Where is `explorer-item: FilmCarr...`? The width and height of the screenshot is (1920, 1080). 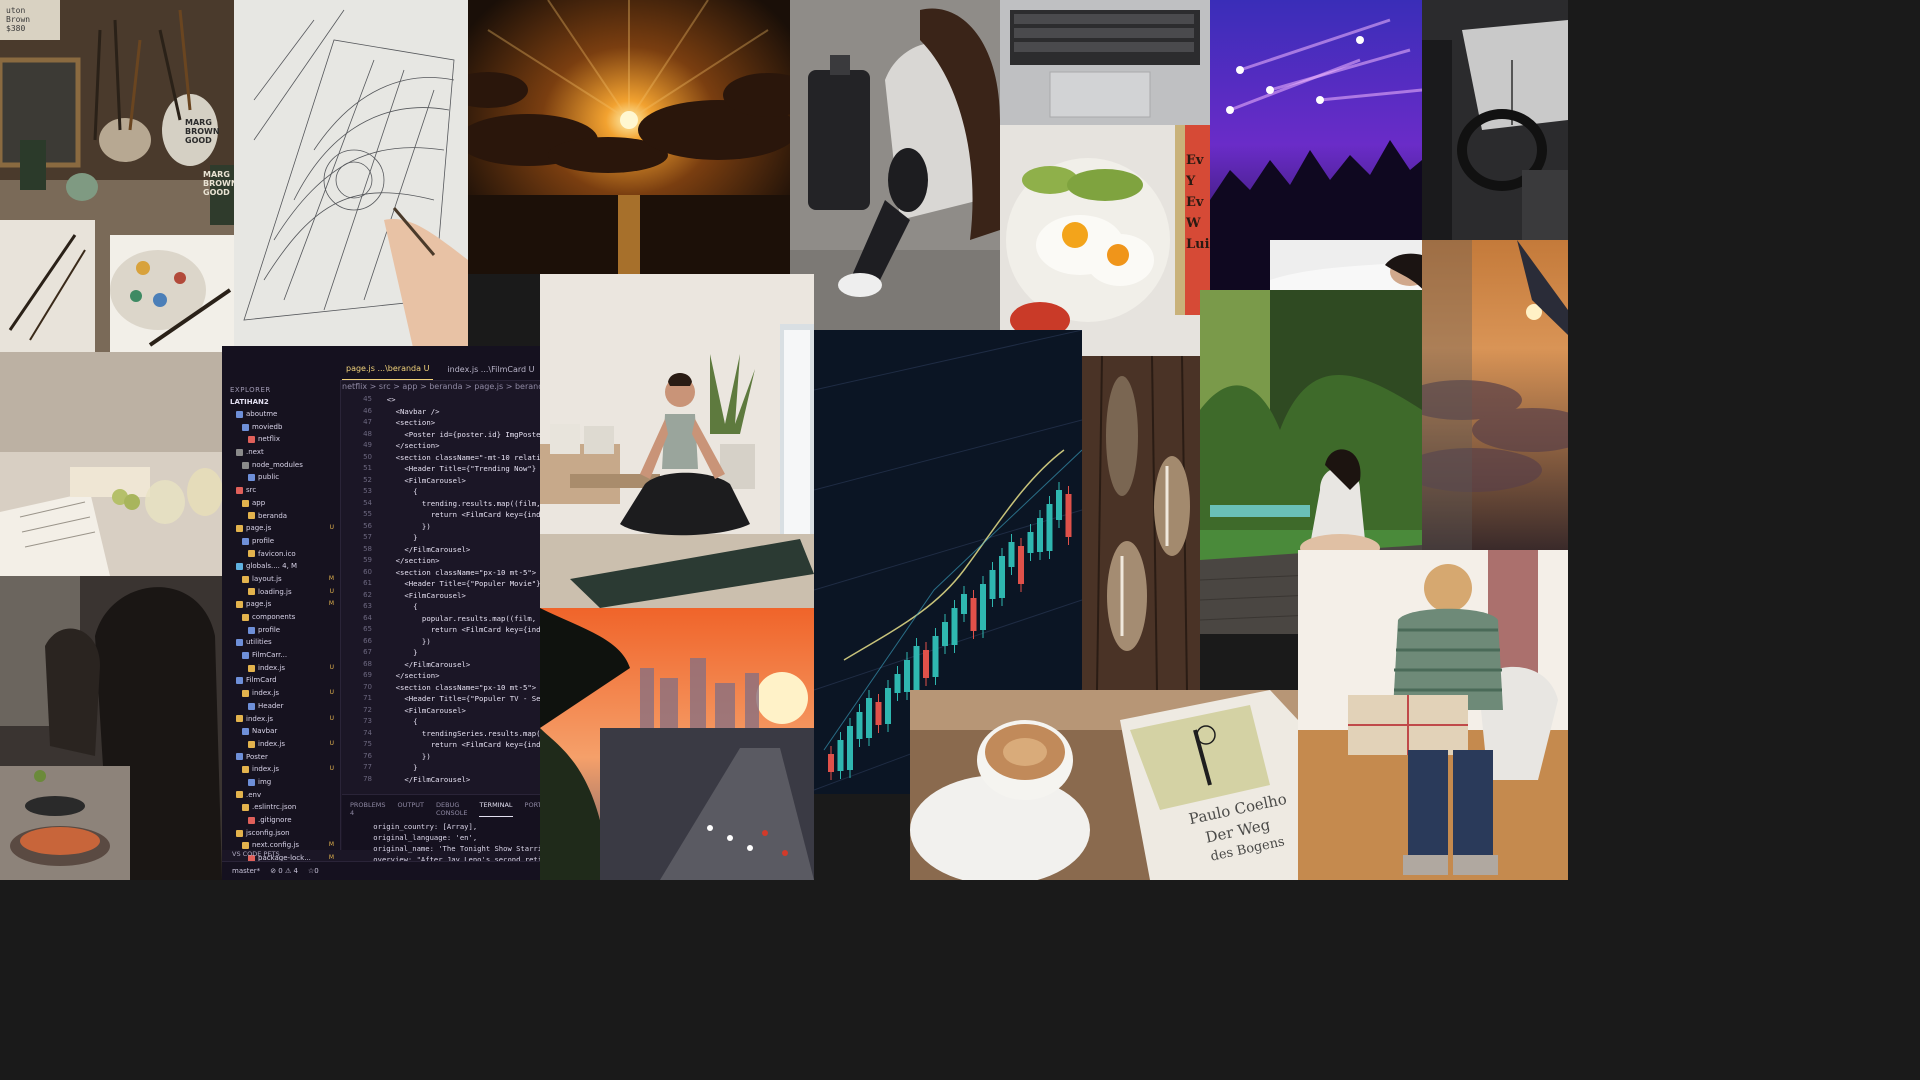 explorer-item: FilmCarr... is located at coordinates (281, 655).